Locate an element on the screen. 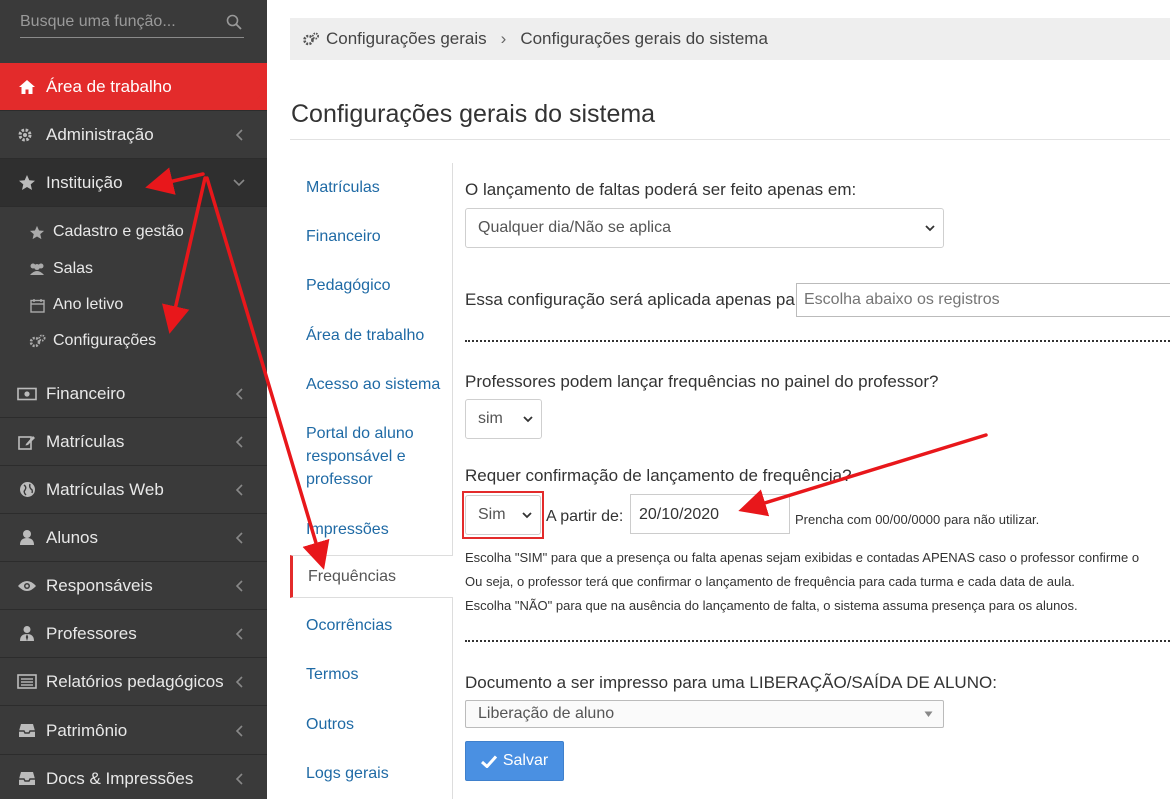 The height and width of the screenshot is (799, 1170). sidebar-item-label: Financeiro is located at coordinates (86, 393).